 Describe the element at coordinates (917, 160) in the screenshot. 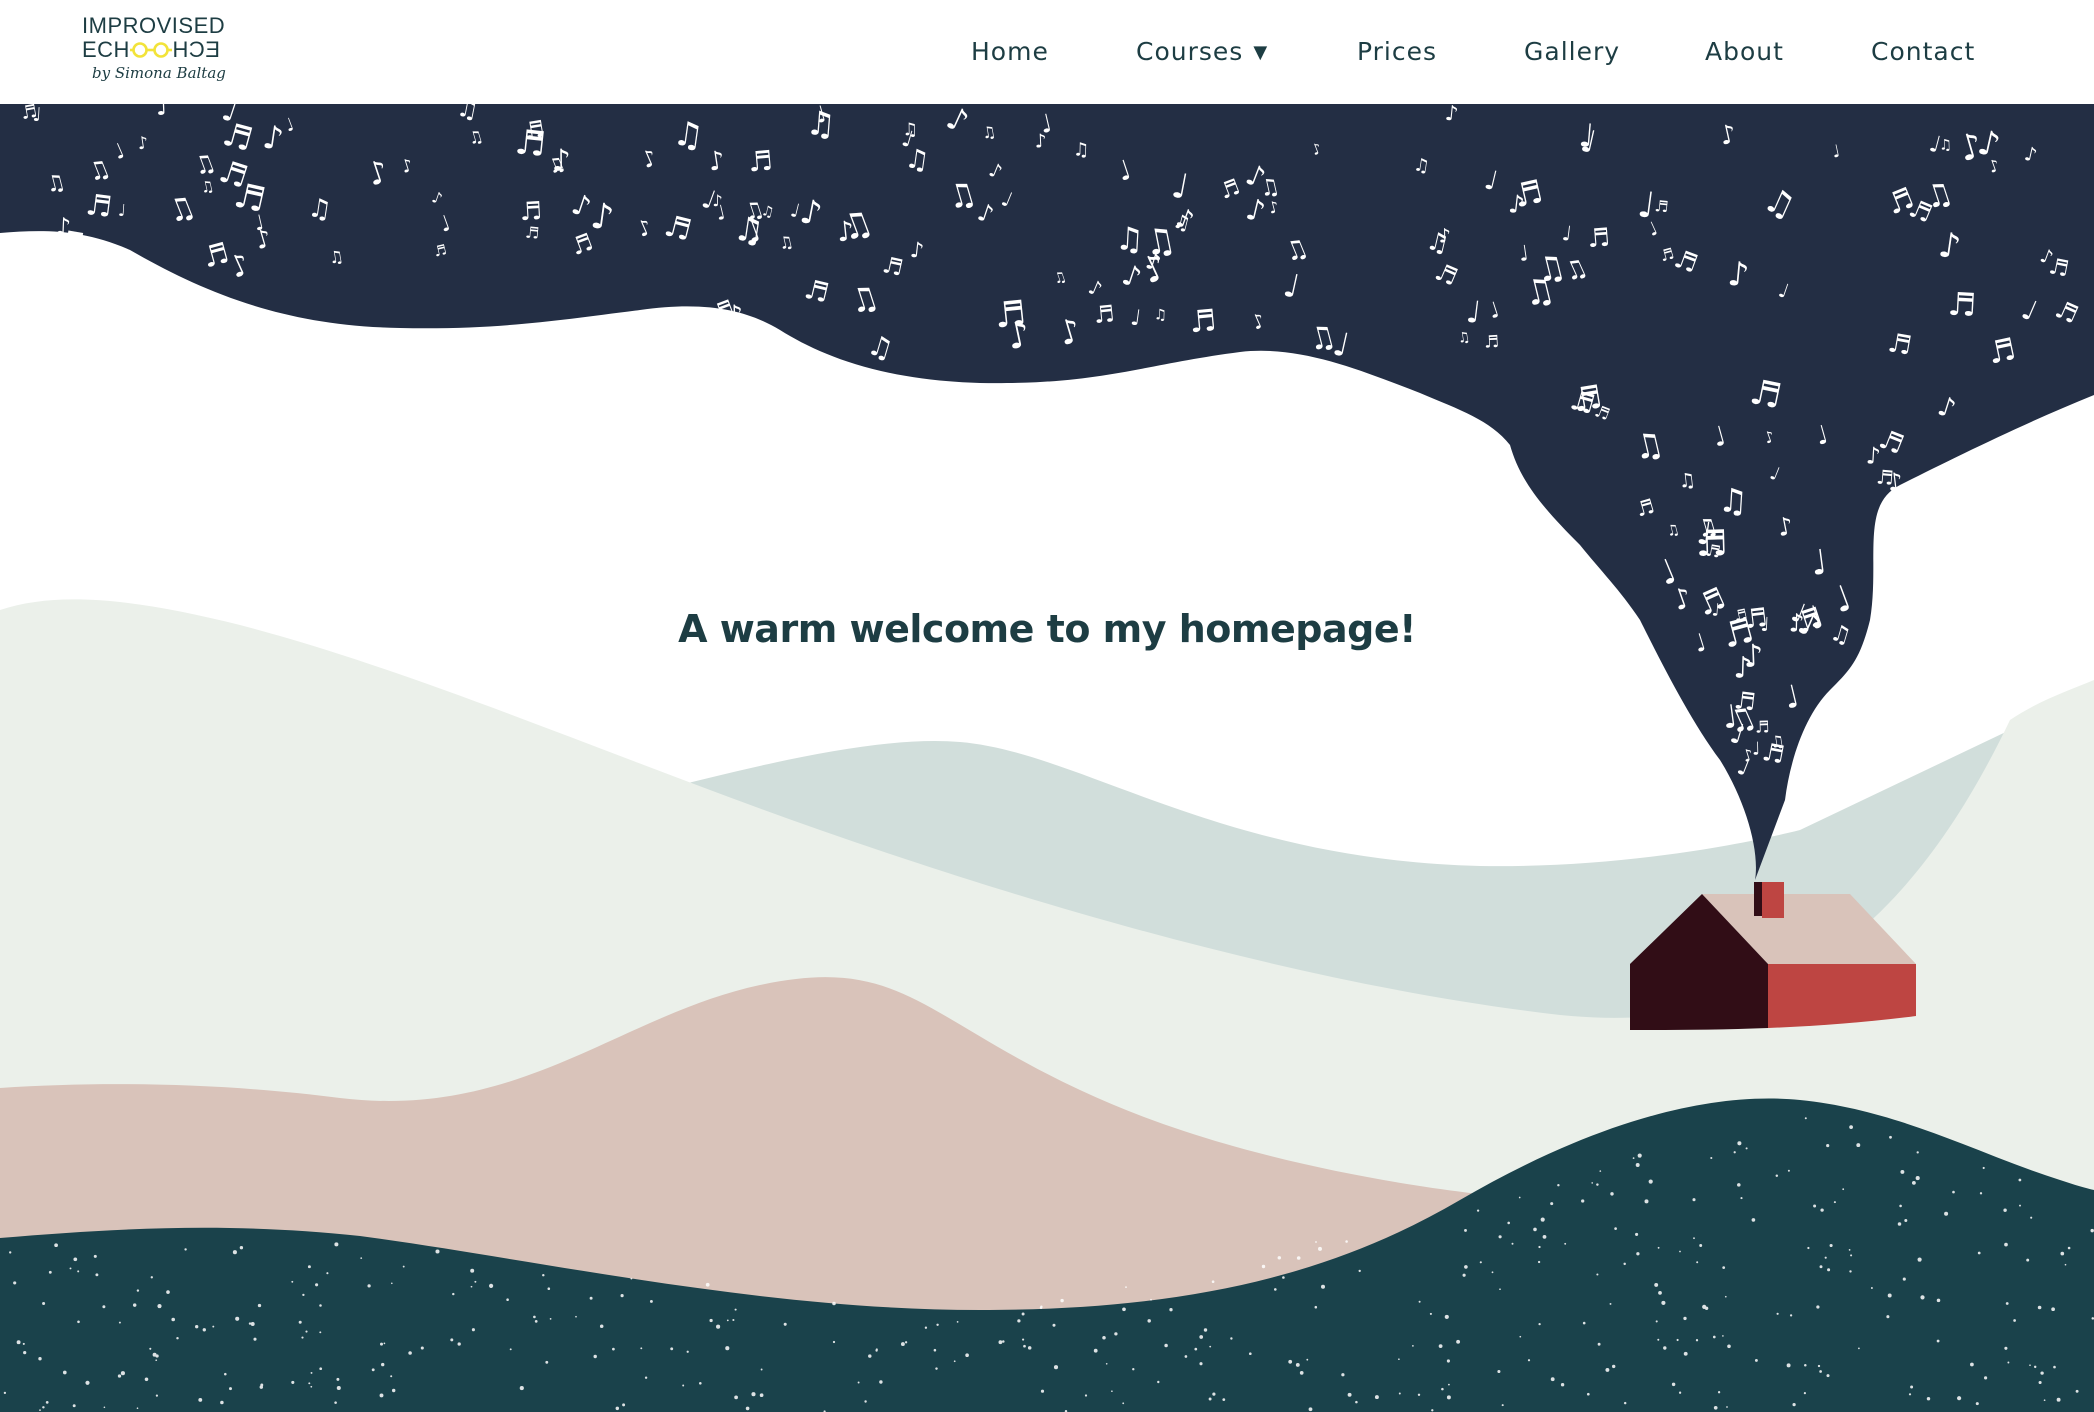

I see `music-note-icon: ♫` at that location.